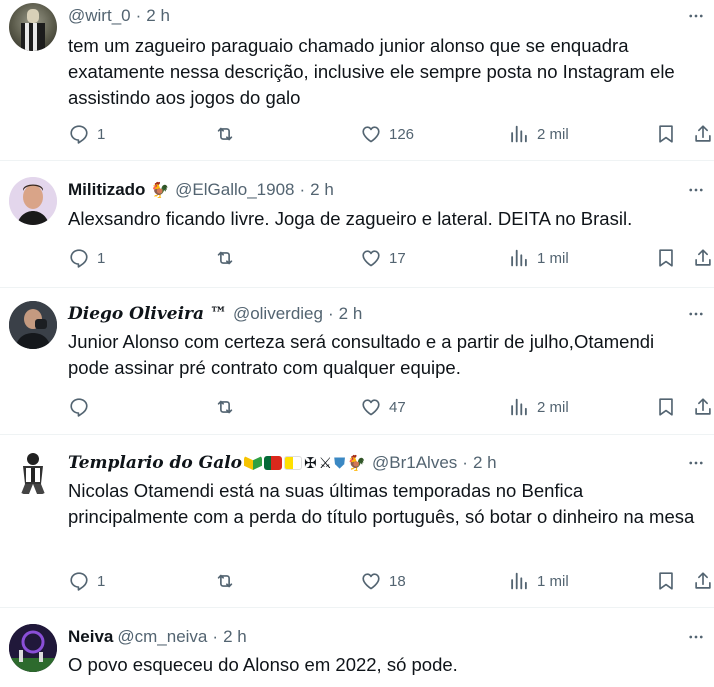 The width and height of the screenshot is (714, 687). Describe the element at coordinates (383, 581) in the screenshot. I see `like-button: 18` at that location.